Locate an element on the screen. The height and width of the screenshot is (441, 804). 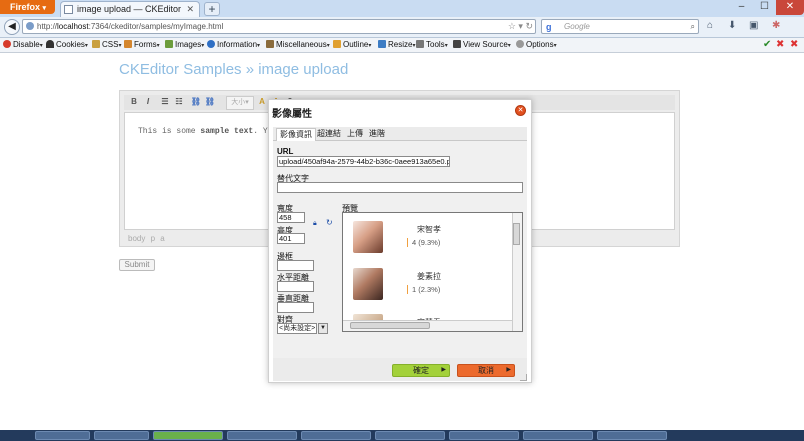
chevron-down-icon: ▾ is located at coordinates (44, 8).